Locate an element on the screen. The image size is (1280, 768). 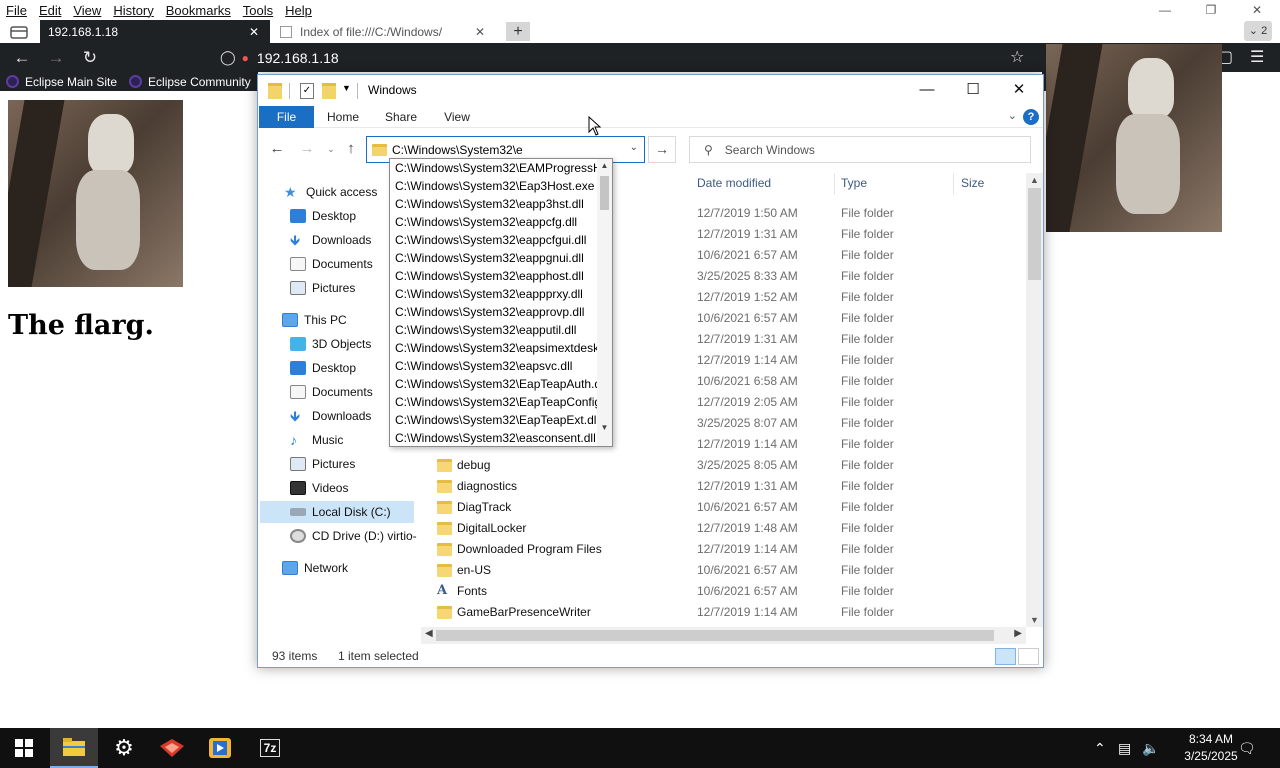
volume-tray-icon: 🔈 is located at coordinates (1150, 748).